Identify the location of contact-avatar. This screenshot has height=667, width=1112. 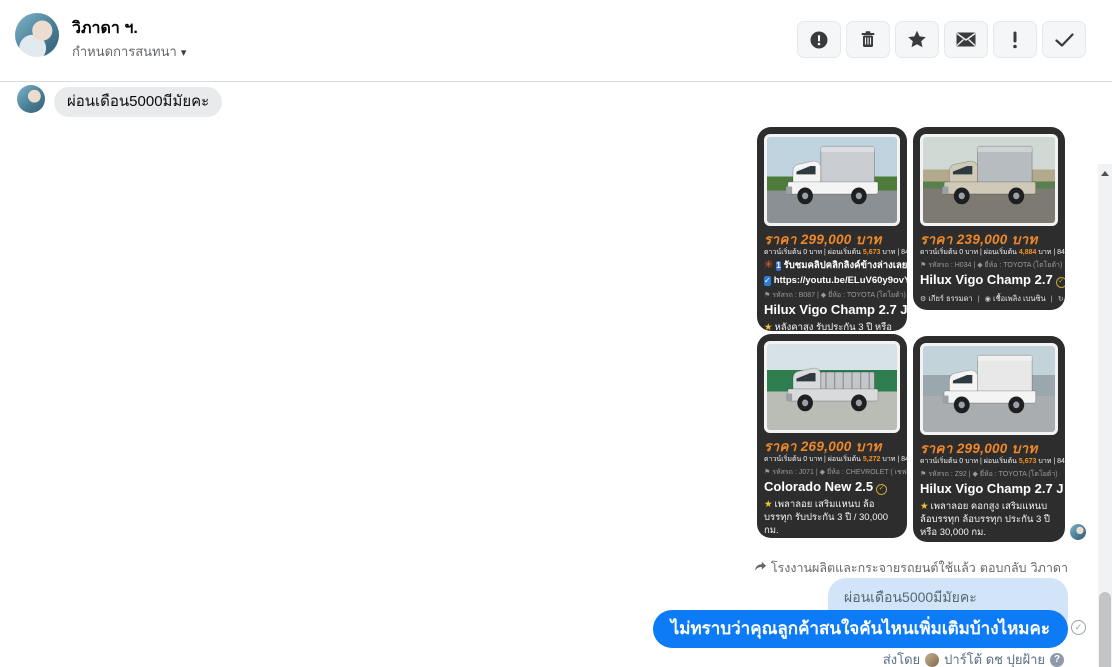
(37, 35).